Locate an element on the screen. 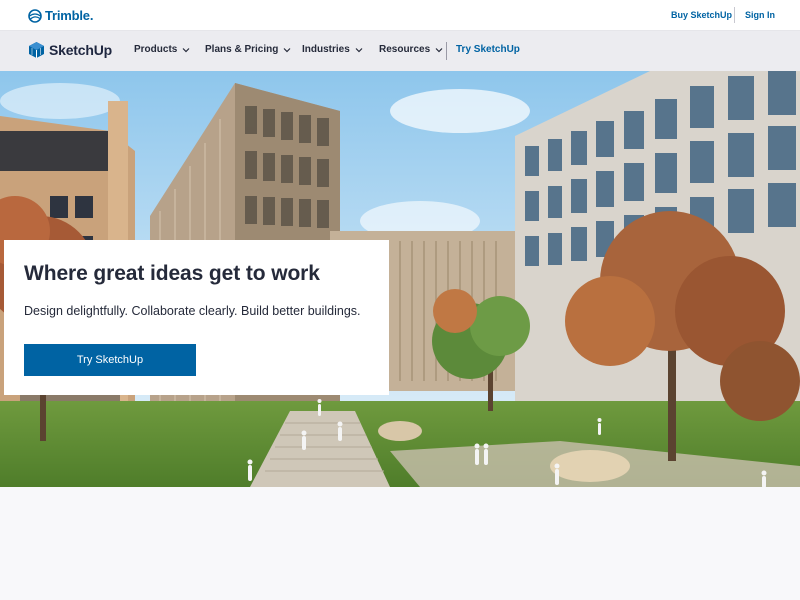 This screenshot has height=600, width=800. nav-try-sketchup-link: Try SketchUp is located at coordinates (488, 49).